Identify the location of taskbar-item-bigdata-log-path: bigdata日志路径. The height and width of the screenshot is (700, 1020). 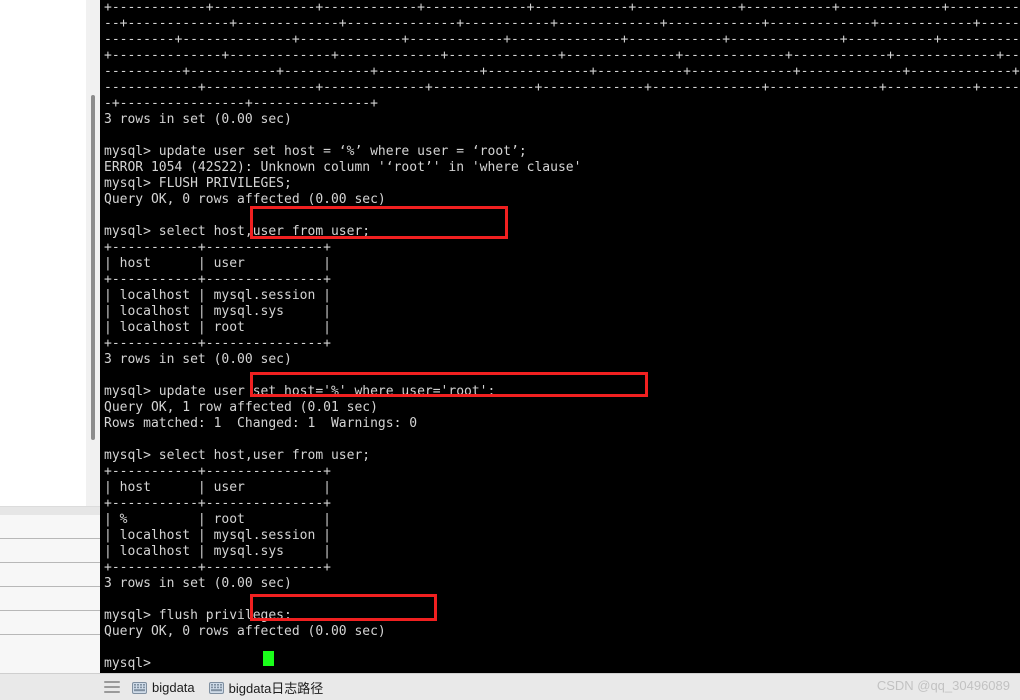
(266, 687).